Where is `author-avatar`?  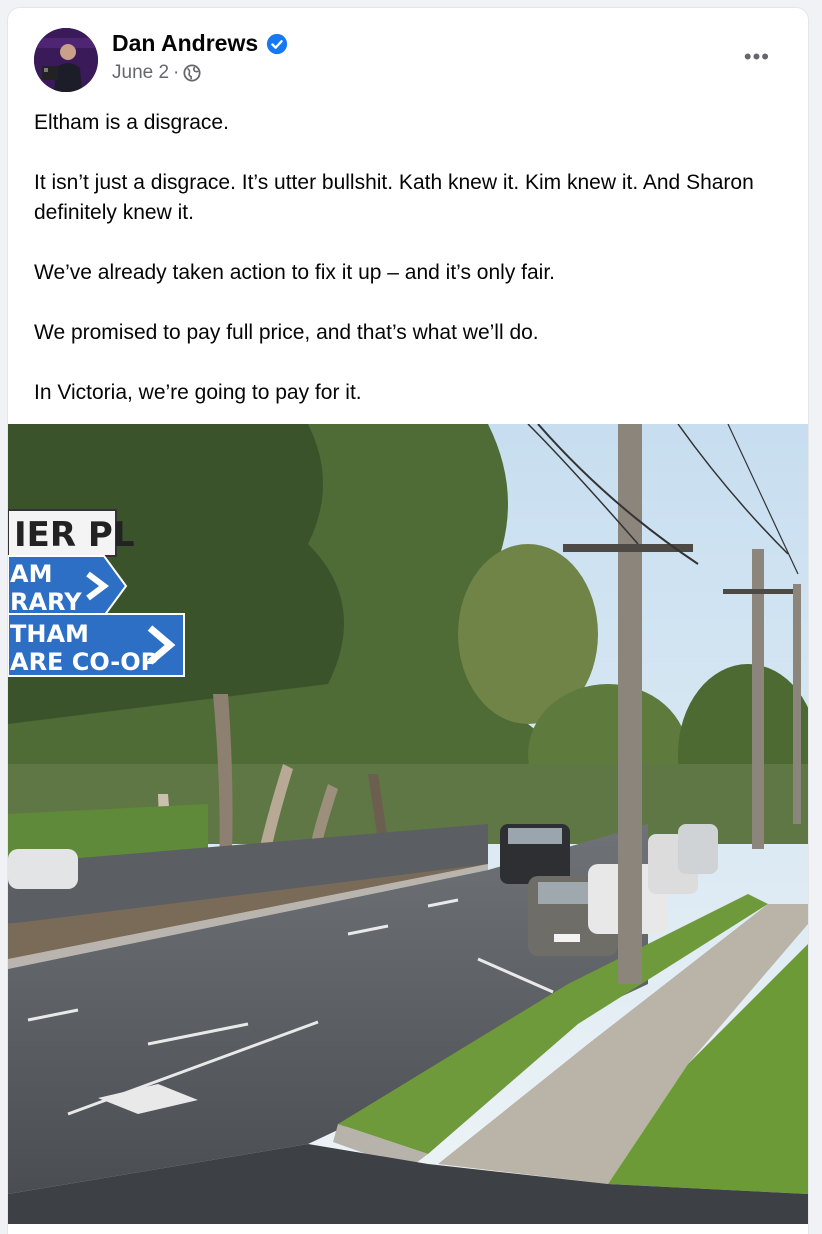 author-avatar is located at coordinates (66, 60).